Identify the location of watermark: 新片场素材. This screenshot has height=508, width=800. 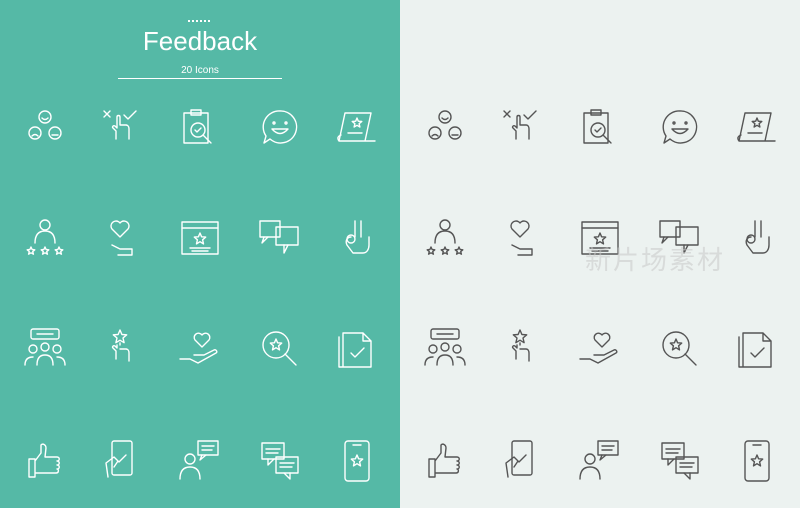
(655, 261).